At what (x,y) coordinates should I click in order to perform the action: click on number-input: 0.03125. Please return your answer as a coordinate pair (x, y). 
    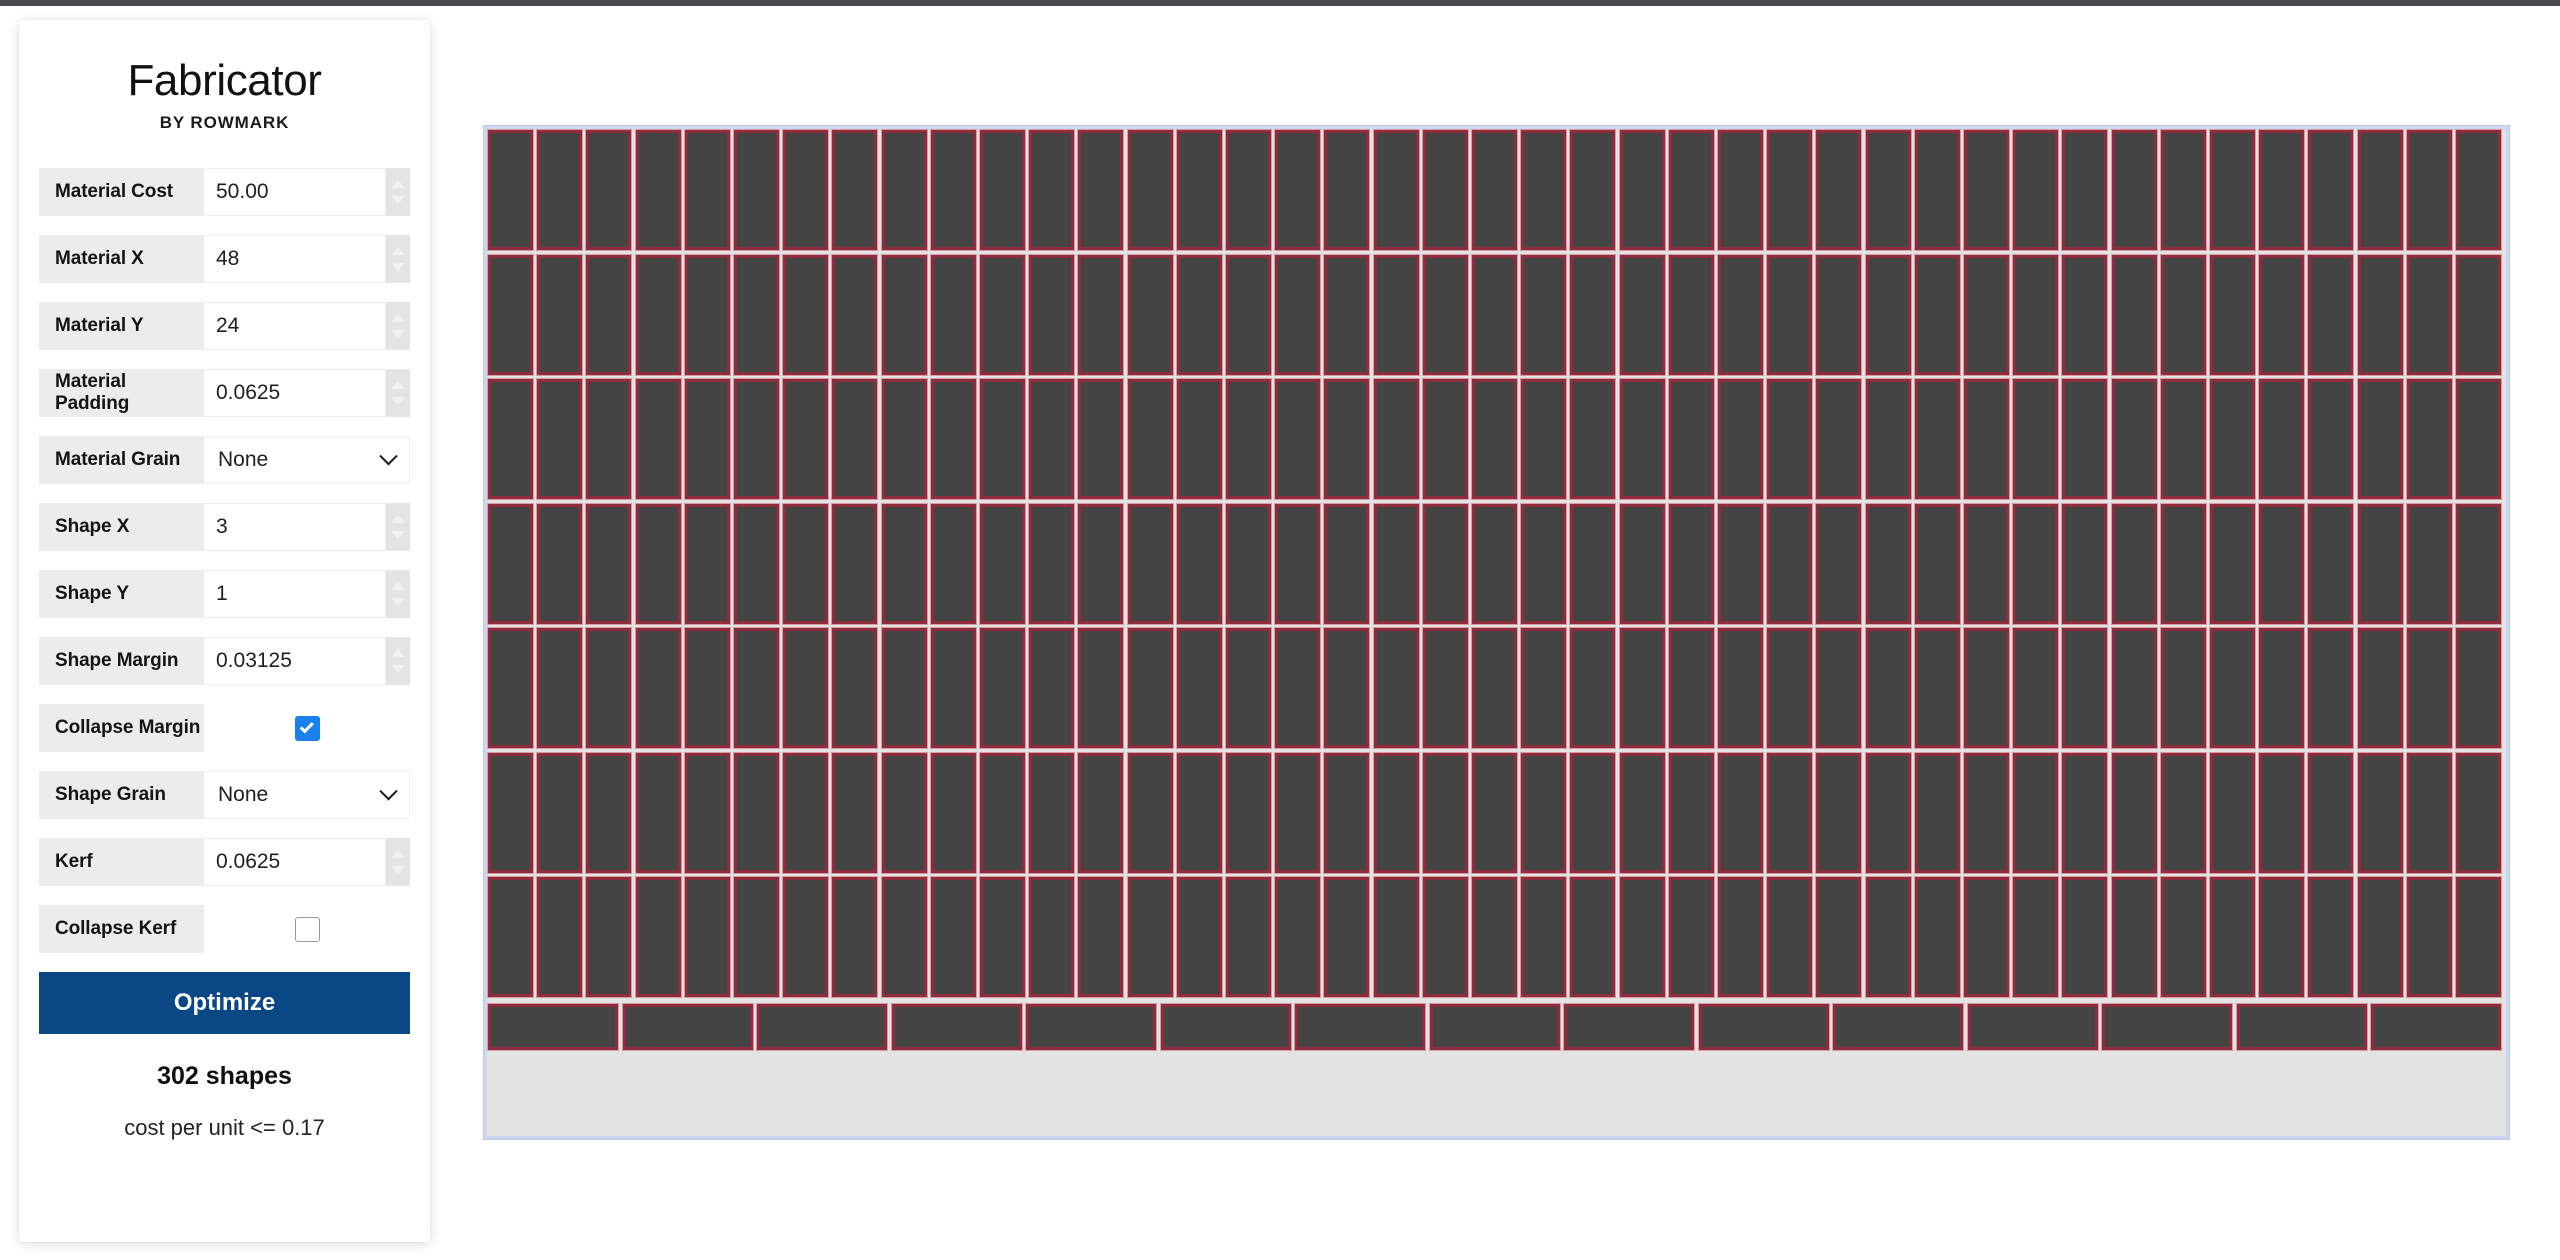
    Looking at the image, I should click on (295, 661).